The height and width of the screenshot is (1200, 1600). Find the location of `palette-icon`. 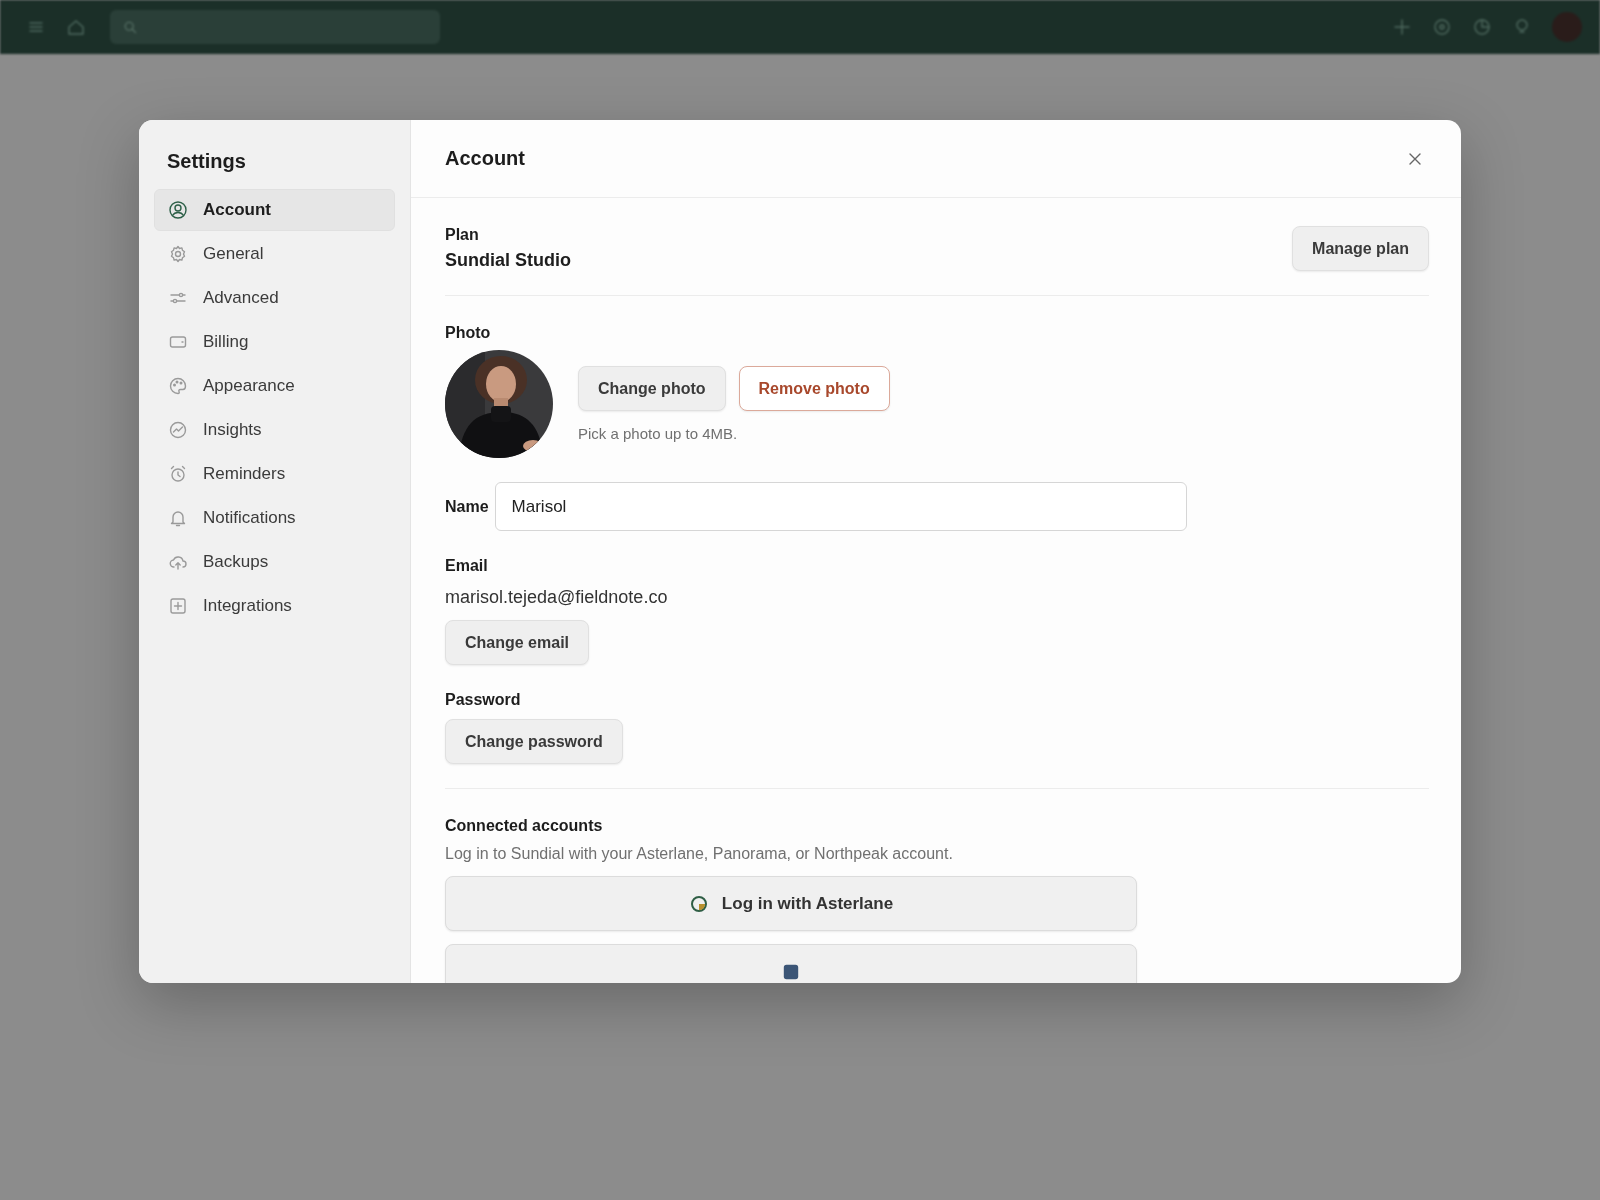

palette-icon is located at coordinates (178, 386).